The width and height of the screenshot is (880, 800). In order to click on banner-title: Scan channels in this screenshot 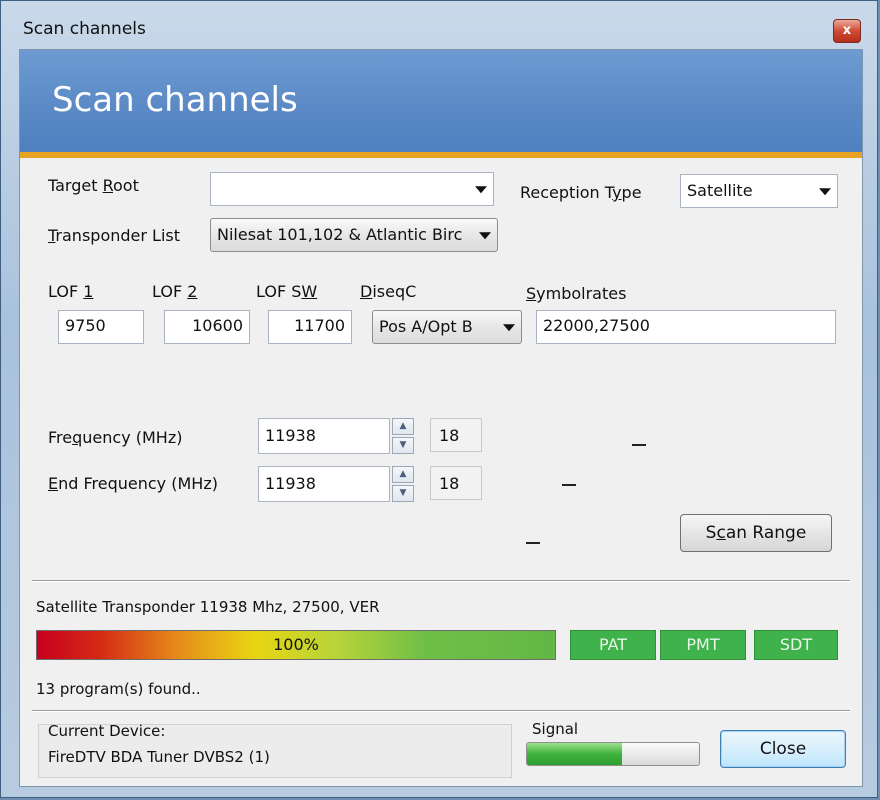, I will do `click(175, 100)`.